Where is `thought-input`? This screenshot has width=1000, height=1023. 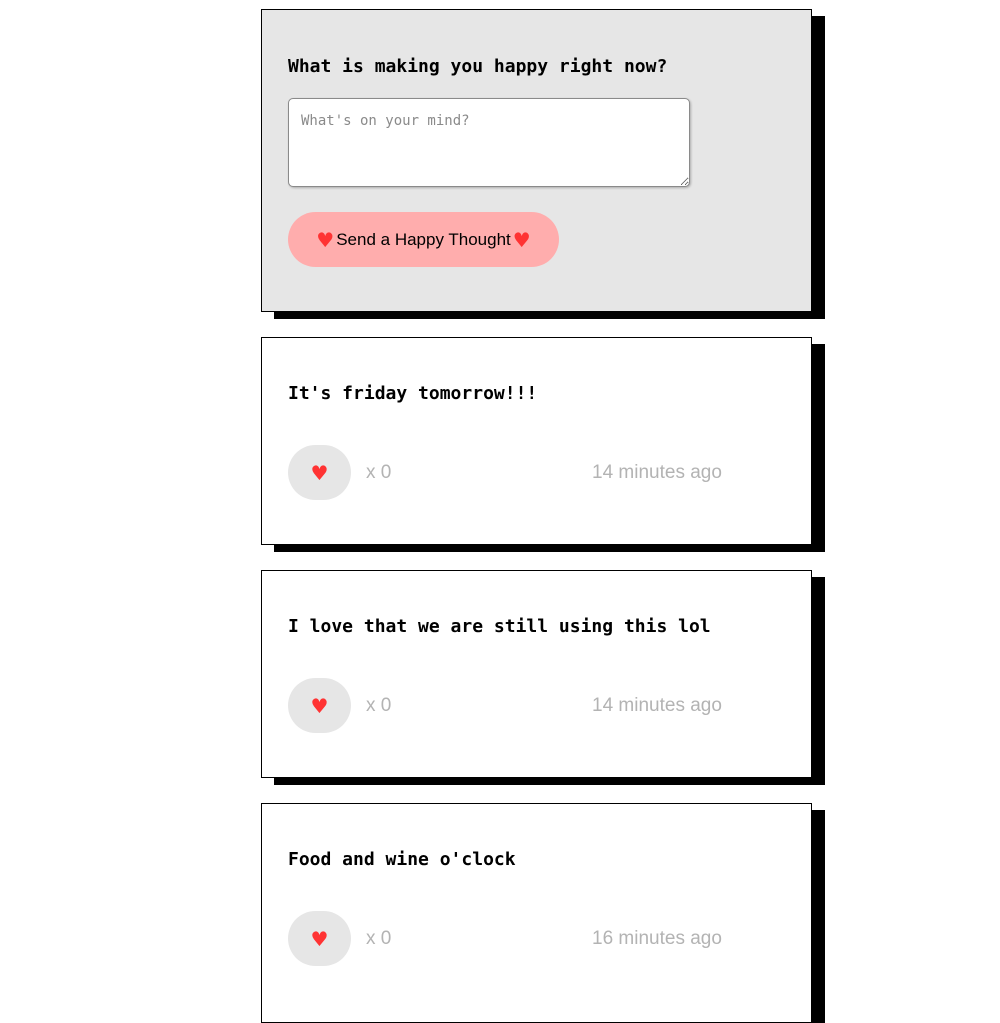 thought-input is located at coordinates (489, 142).